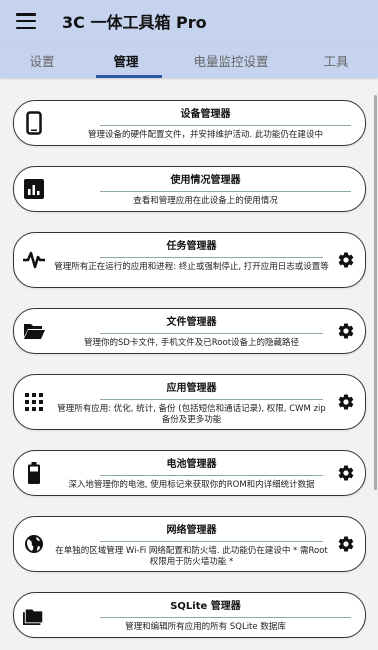 The image size is (378, 650). I want to click on card-sqlite-manager: SQLite 管理器 管理和编辑所有应用的所有 SQLite 数据库, so click(189, 615).